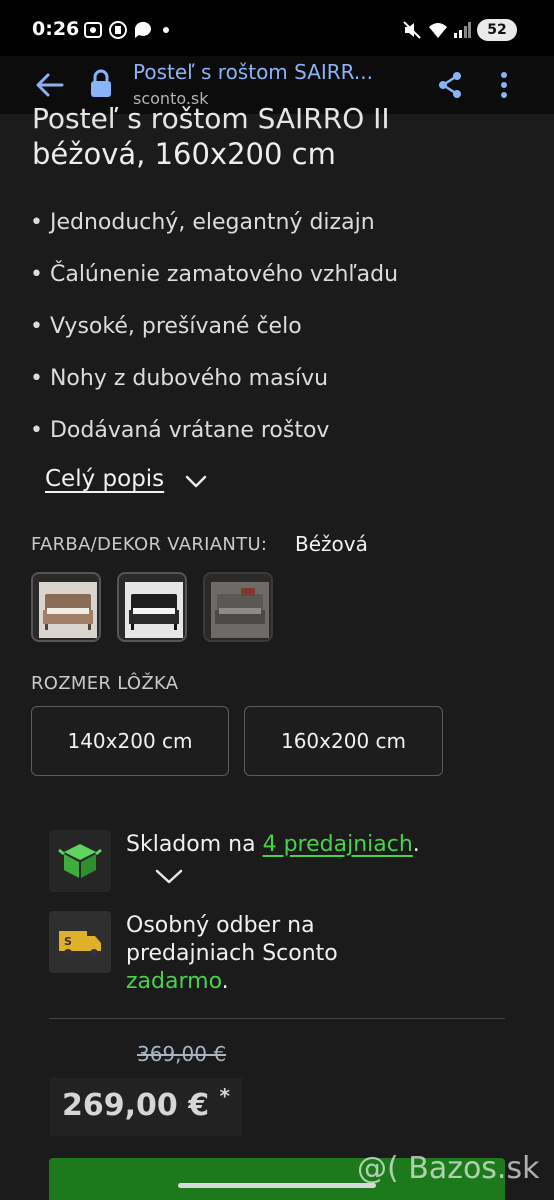 This screenshot has width=554, height=1200. What do you see at coordinates (416, 844) in the screenshot?
I see `stock-text-end: .` at bounding box center [416, 844].